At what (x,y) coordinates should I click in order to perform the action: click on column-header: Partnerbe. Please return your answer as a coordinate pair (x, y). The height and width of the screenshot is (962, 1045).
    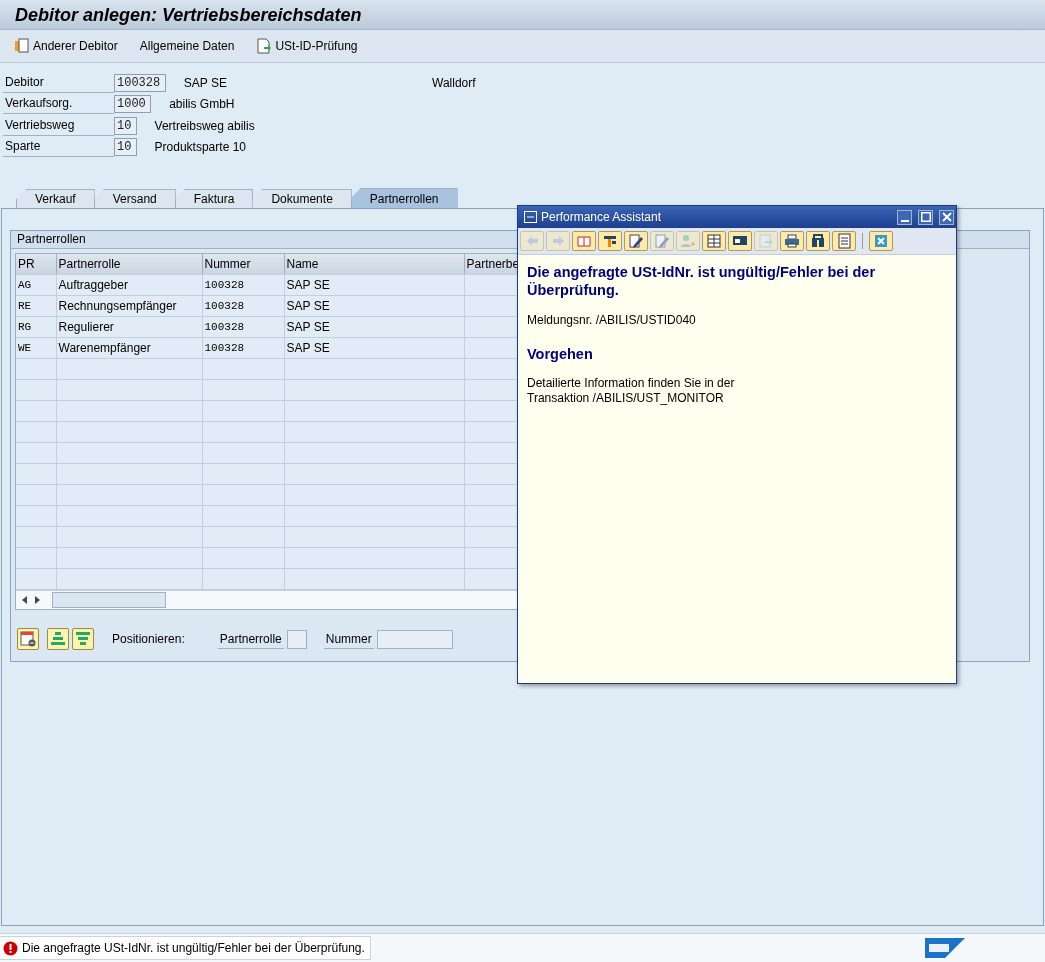
    Looking at the image, I should click on (491, 264).